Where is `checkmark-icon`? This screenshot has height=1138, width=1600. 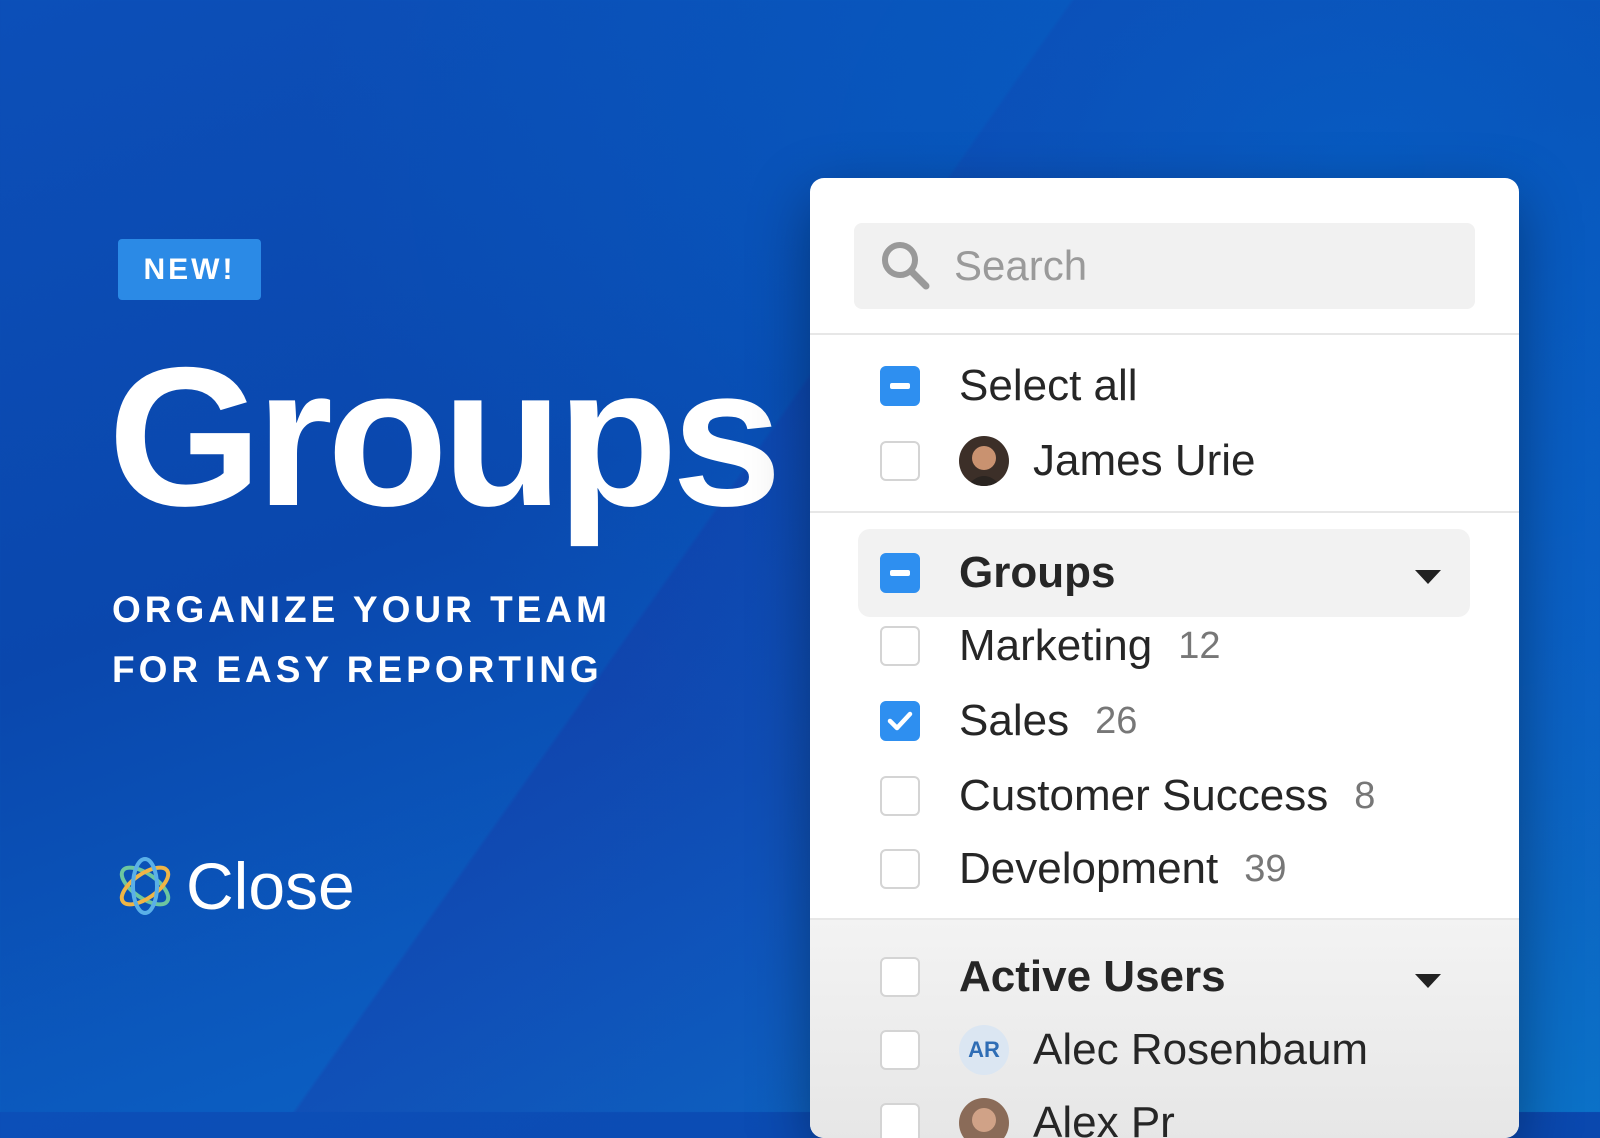 checkmark-icon is located at coordinates (900, 721).